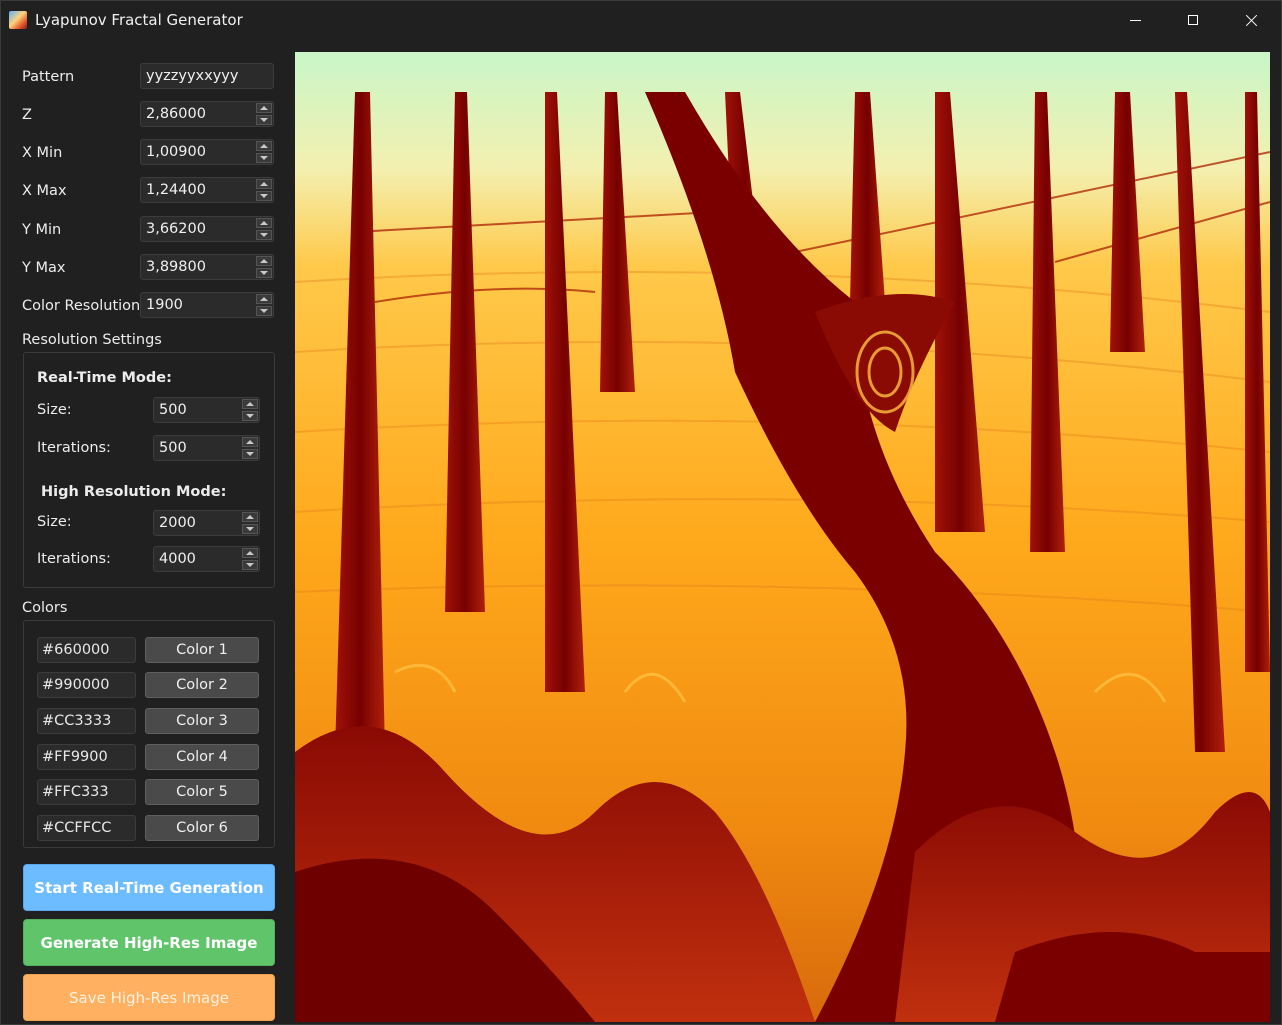  I want to click on highres-mode-heading: High Resolution Mode:, so click(134, 492).